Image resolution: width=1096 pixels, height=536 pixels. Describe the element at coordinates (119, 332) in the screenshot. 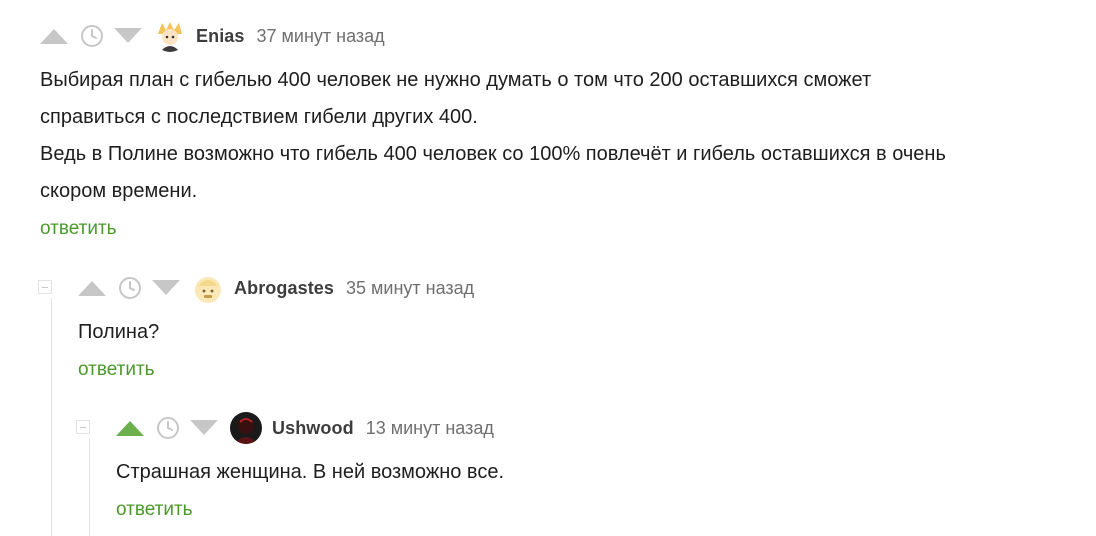

I see `comment-text: Полина?` at that location.